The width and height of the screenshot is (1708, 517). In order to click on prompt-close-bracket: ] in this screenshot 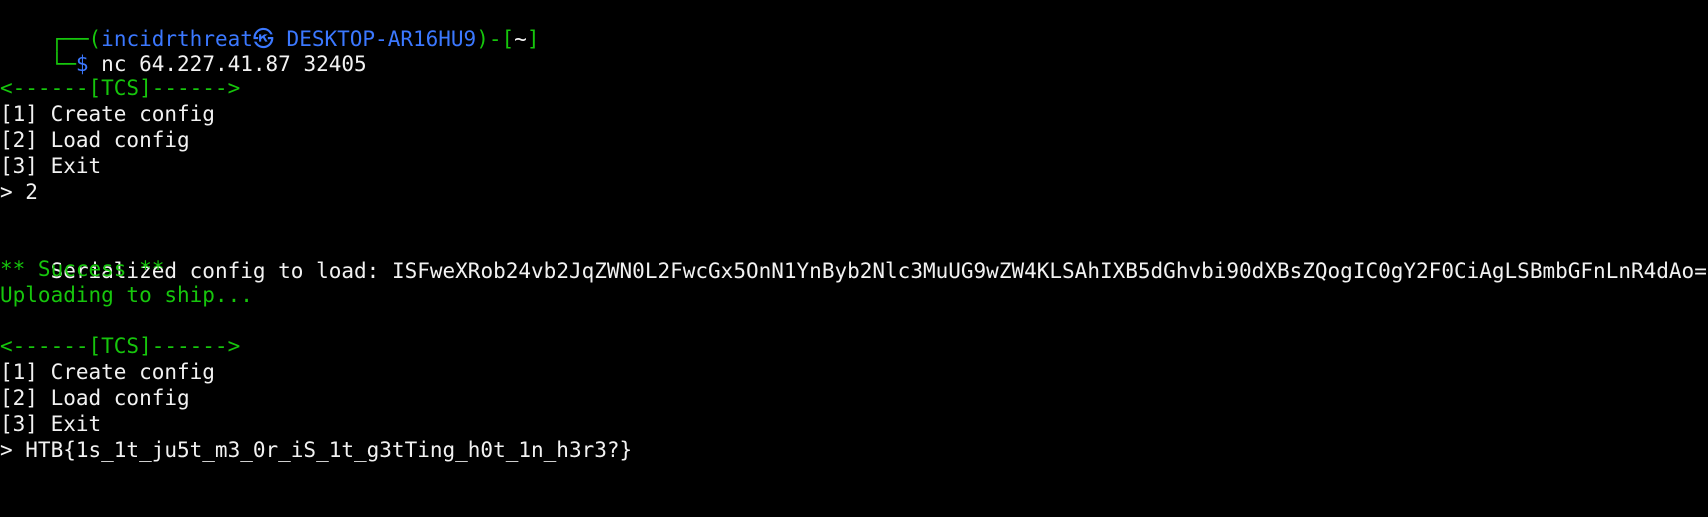, I will do `click(533, 39)`.